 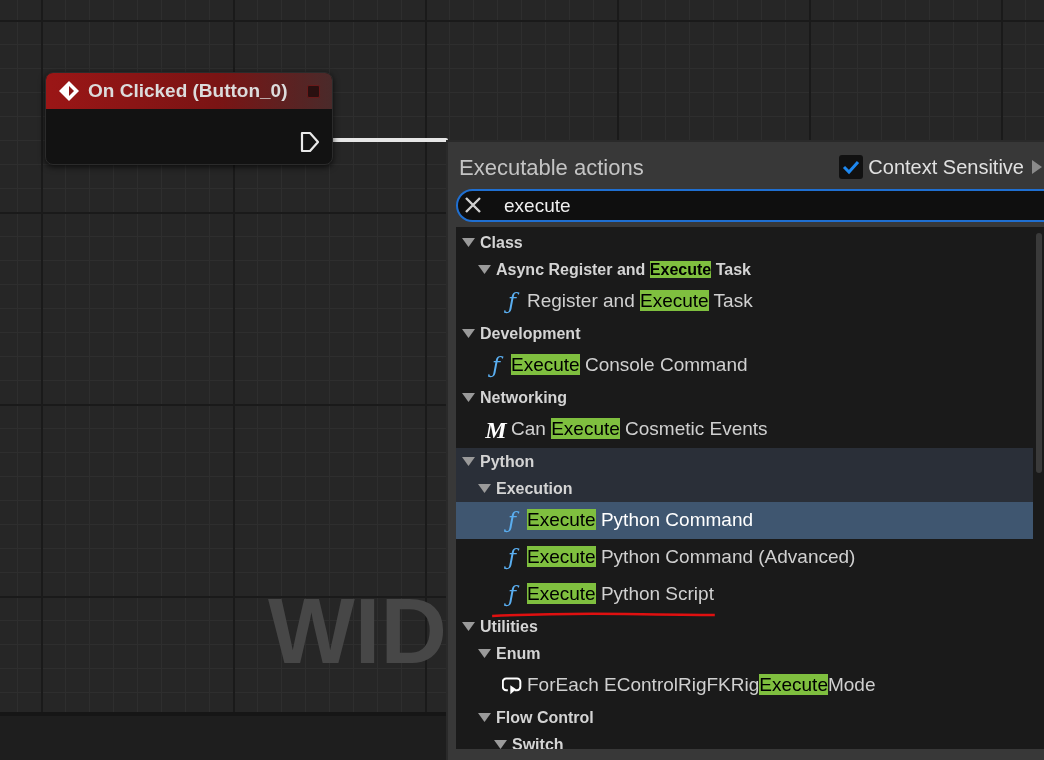 What do you see at coordinates (545, 717) in the screenshot?
I see `category-label: Flow Control` at bounding box center [545, 717].